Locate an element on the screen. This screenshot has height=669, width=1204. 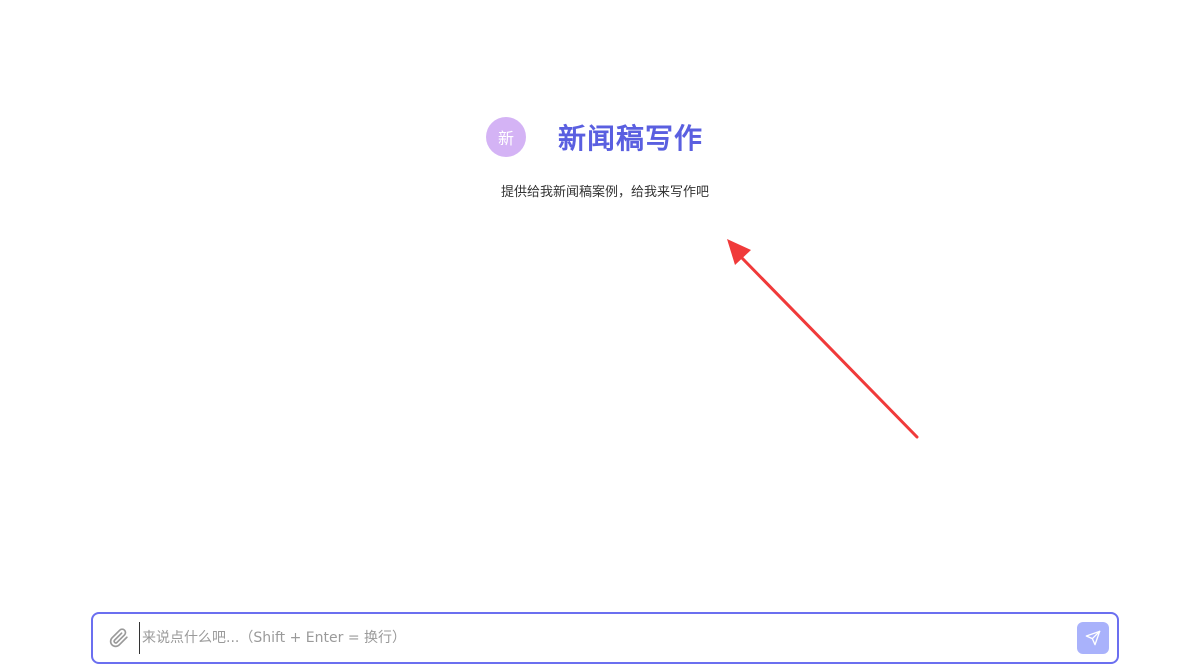
attach-button is located at coordinates (119, 638).